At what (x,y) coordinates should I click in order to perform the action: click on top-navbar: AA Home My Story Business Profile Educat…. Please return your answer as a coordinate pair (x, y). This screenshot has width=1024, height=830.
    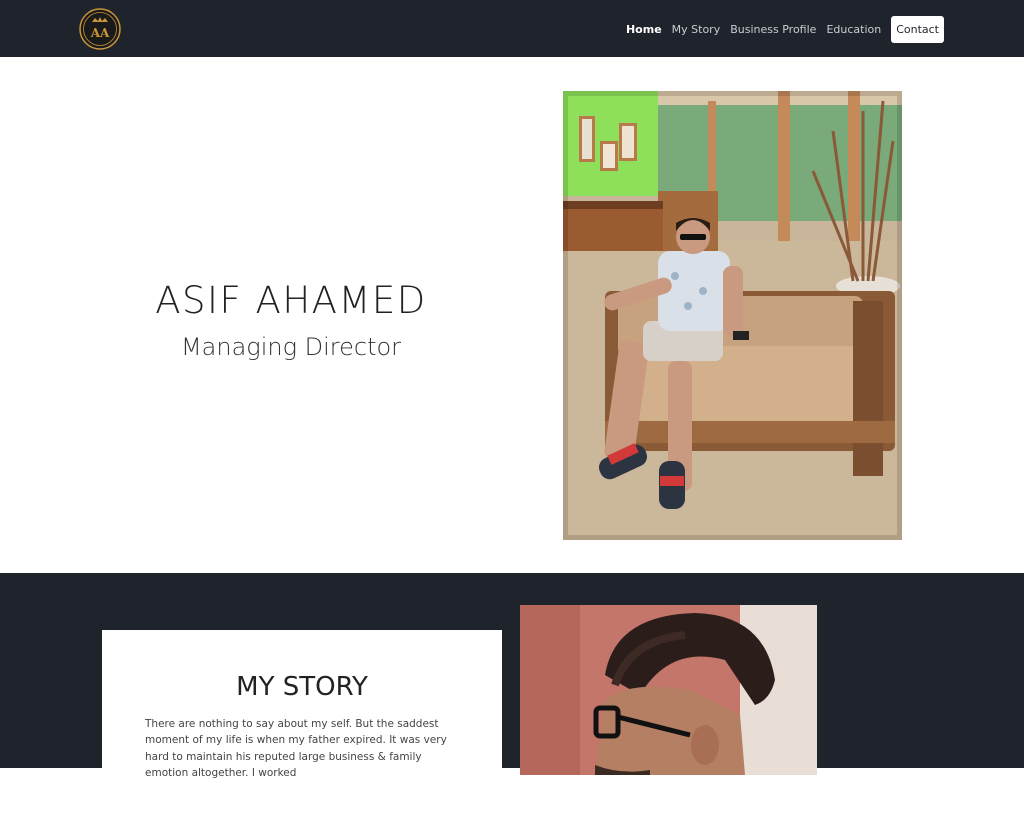
    Looking at the image, I should click on (512, 28).